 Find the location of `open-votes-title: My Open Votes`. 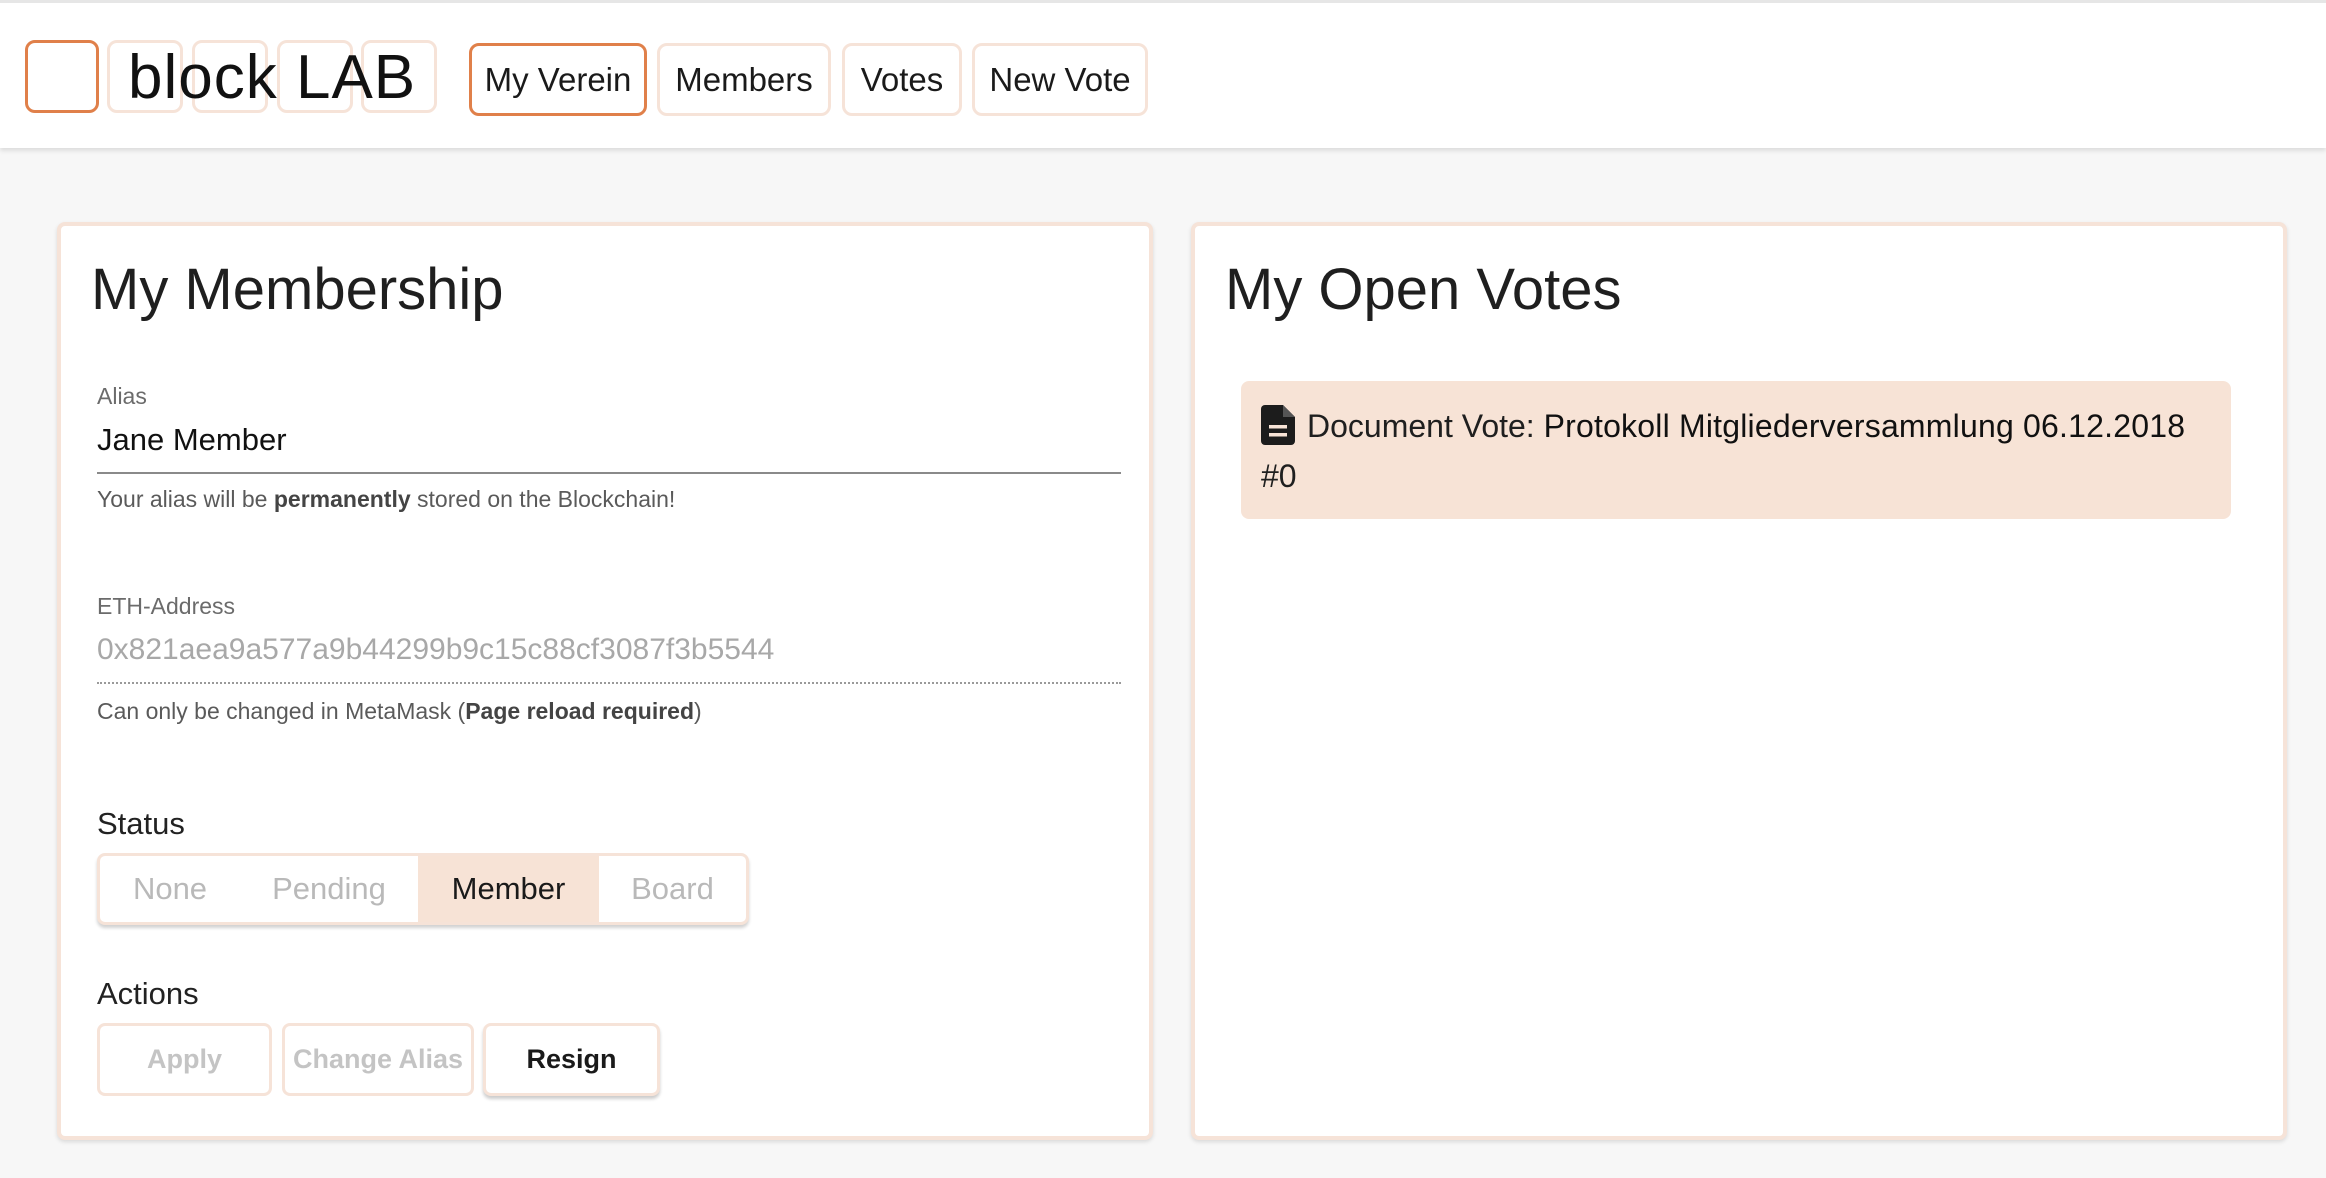

open-votes-title: My Open Votes is located at coordinates (1423, 289).